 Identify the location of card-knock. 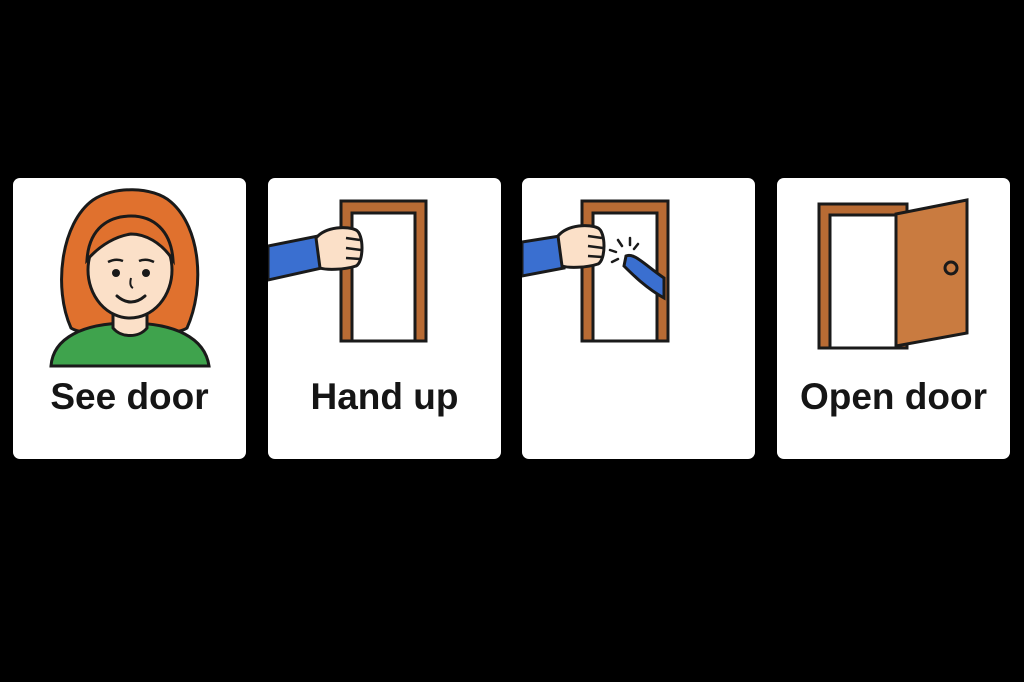
(638, 318).